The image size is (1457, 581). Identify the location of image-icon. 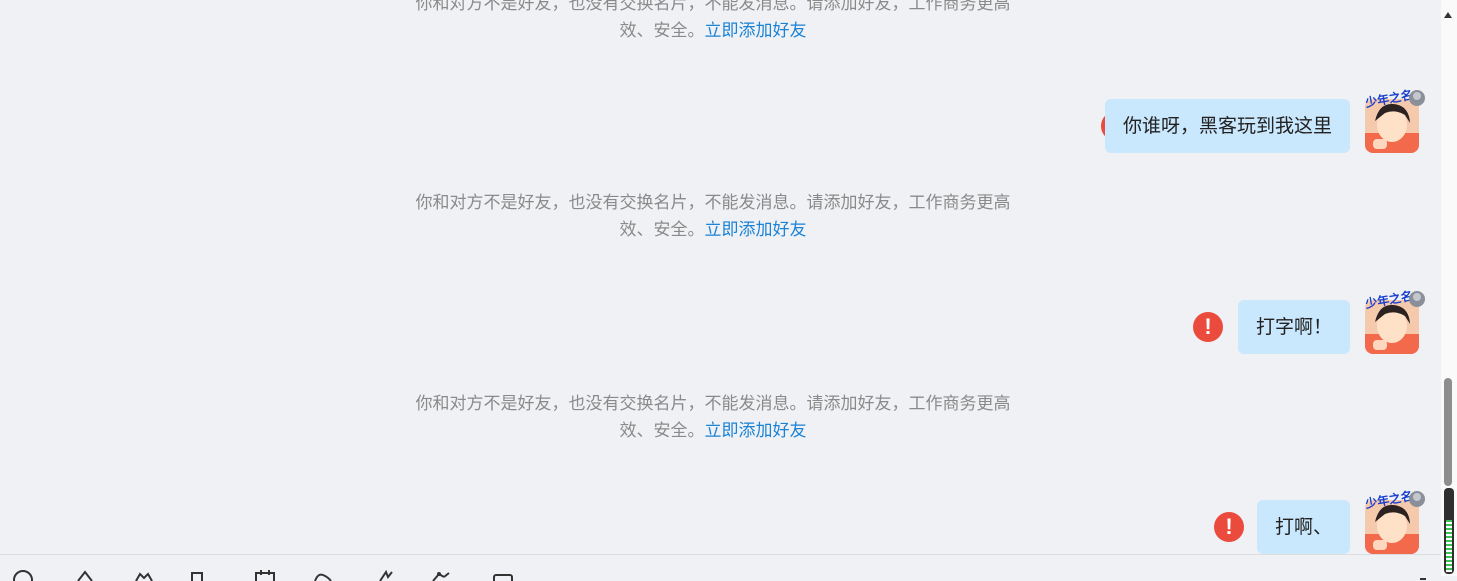
(199, 575).